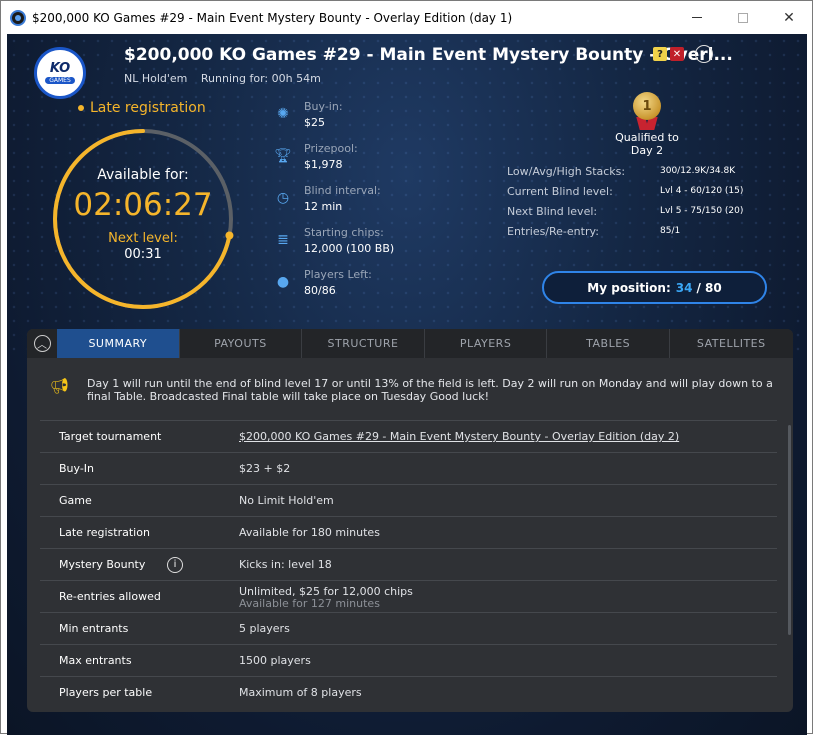  What do you see at coordinates (408, 692) in the screenshot?
I see `table-row: Players per table Maximum of 8 players` at bounding box center [408, 692].